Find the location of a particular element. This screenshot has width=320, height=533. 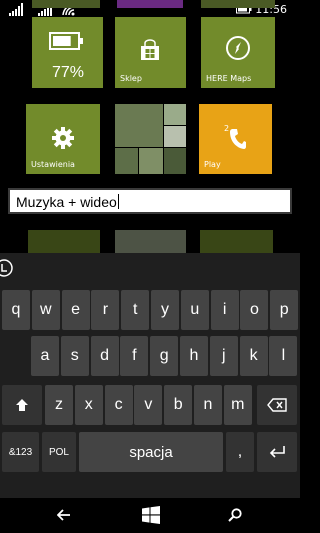

emoji-icon is located at coordinates (7, 268).